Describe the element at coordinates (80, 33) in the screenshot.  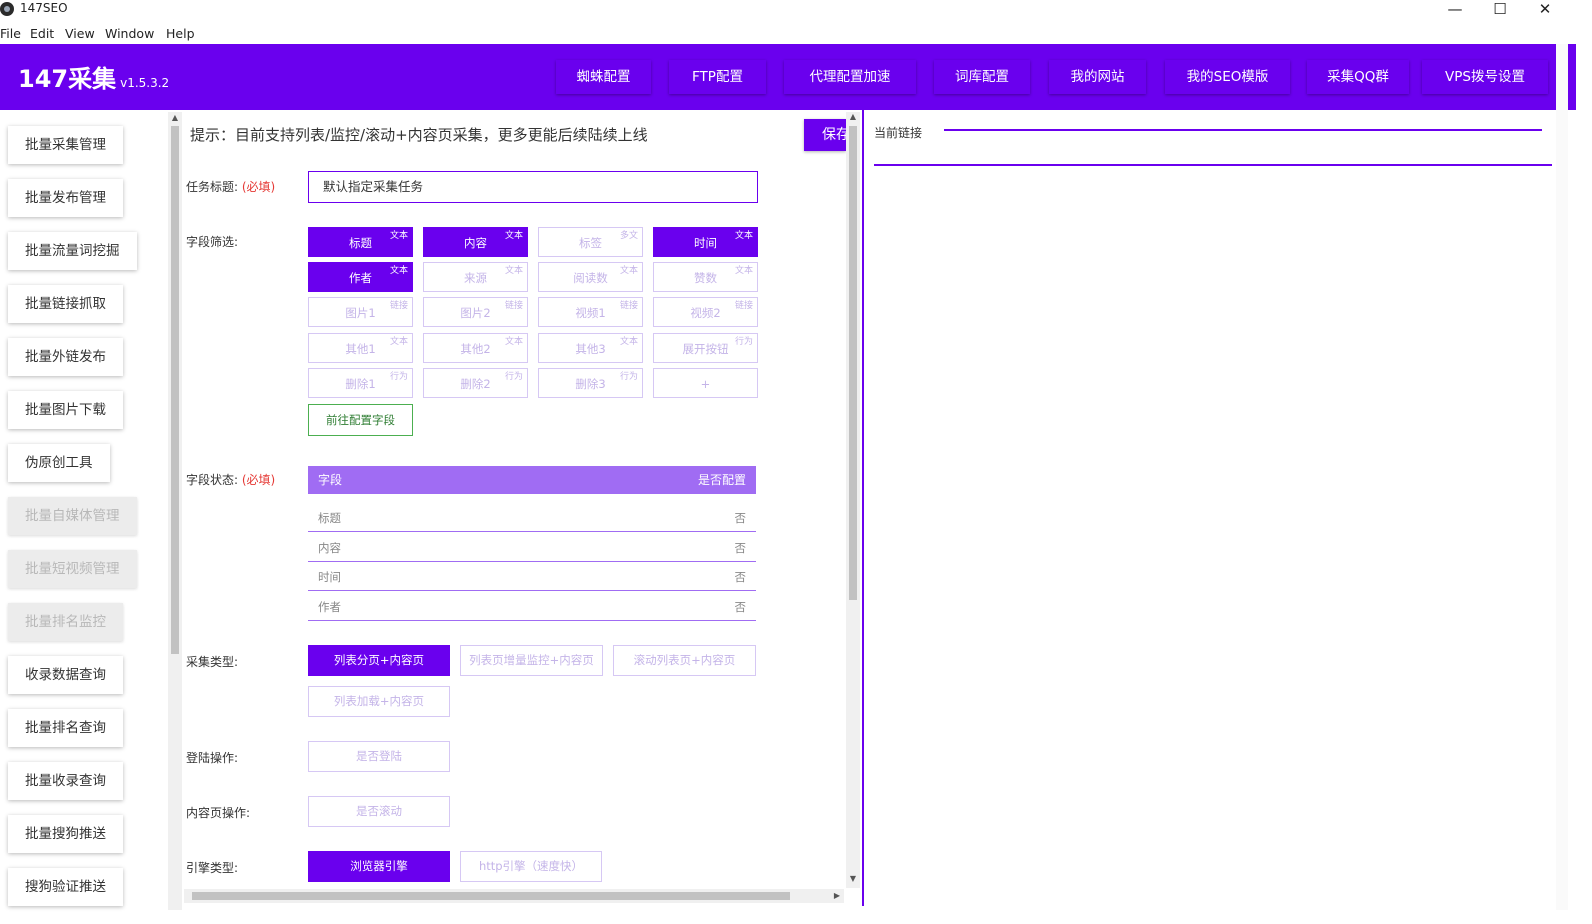
I see `menu-view: View` at that location.